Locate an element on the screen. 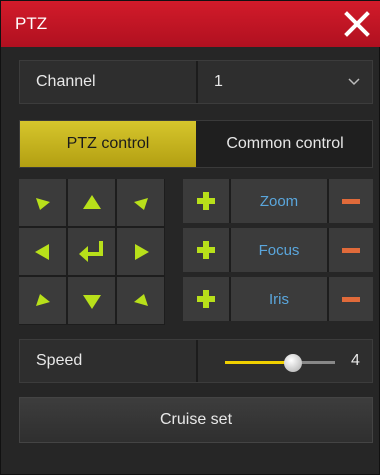  tab-common-control: Common control is located at coordinates (285, 144).